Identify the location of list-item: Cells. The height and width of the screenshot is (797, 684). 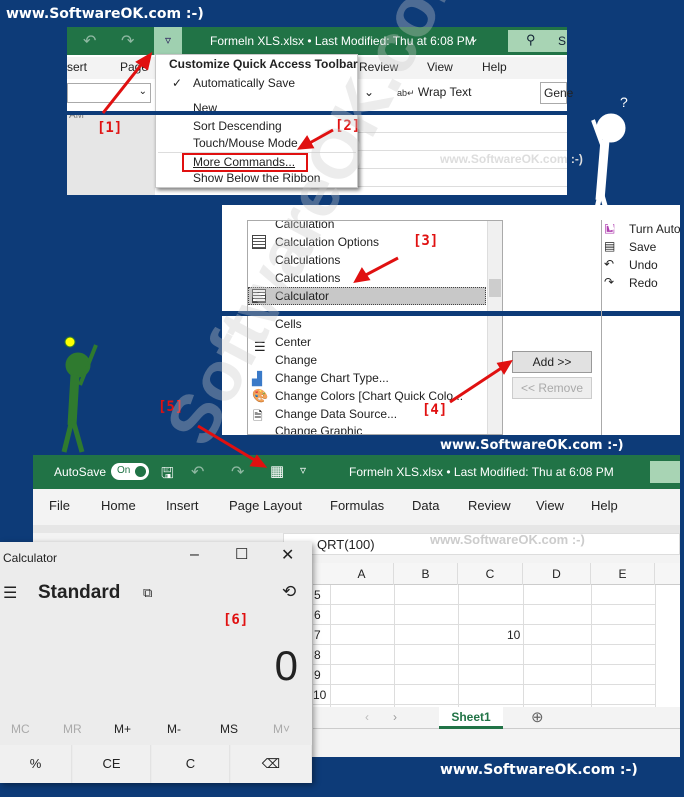
(288, 324).